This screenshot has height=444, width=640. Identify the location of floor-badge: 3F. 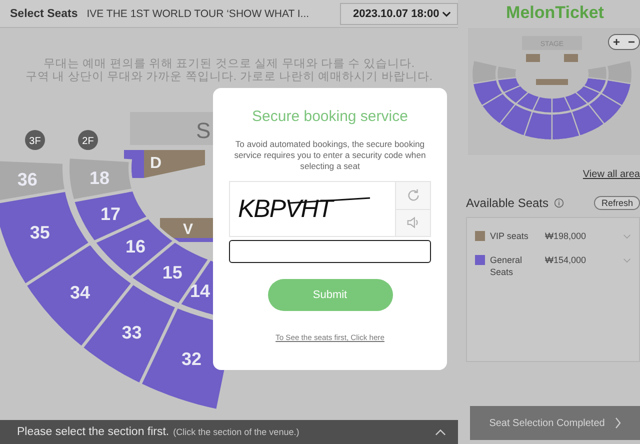
(35, 140).